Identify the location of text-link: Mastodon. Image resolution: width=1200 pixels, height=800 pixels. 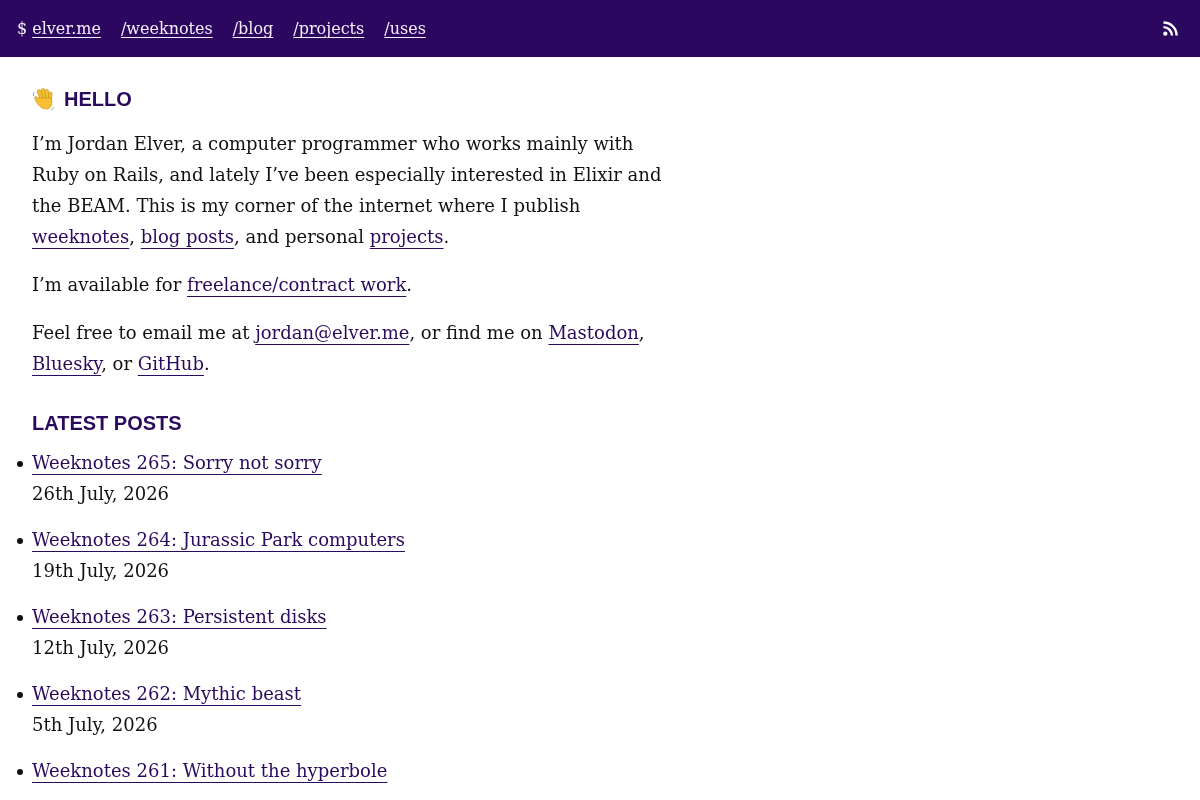
(593, 332).